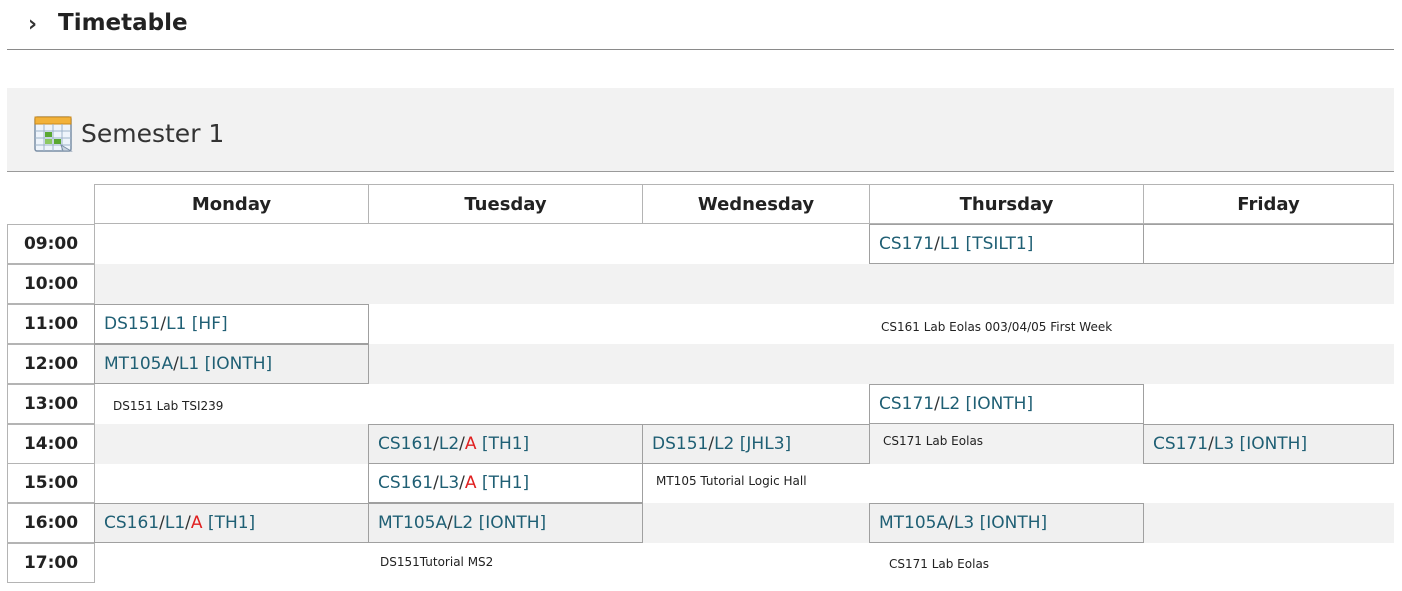 The height and width of the screenshot is (591, 1402). Describe the element at coordinates (731, 481) in the screenshot. I see `timetable-note: MT105 Tutorial Logic Hall` at that location.